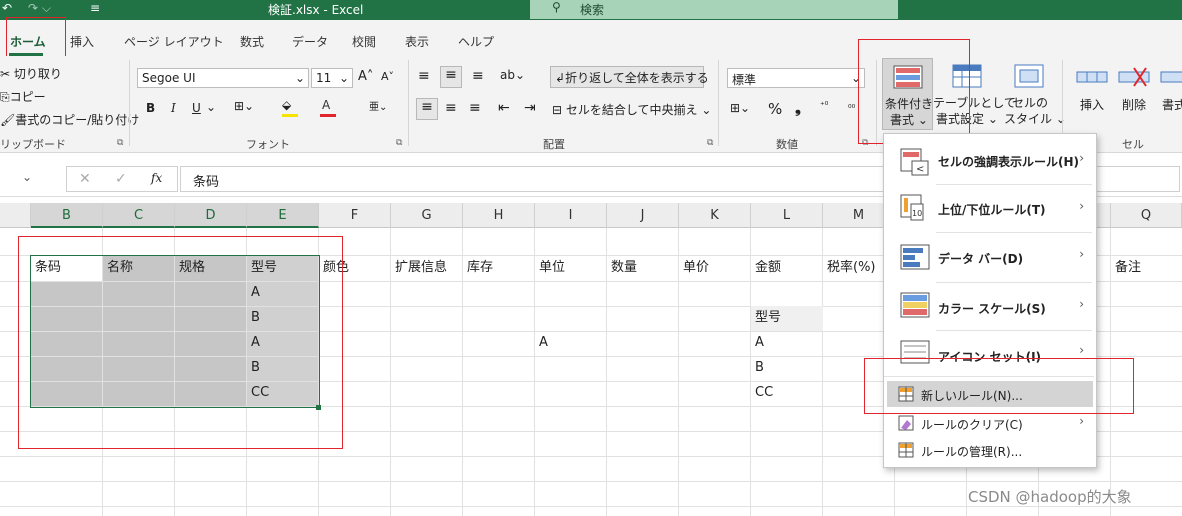 This screenshot has width=1182, height=516. Describe the element at coordinates (989, 257) in the screenshot. I see `menu-item-data-bars: データ バー(D) ›` at that location.